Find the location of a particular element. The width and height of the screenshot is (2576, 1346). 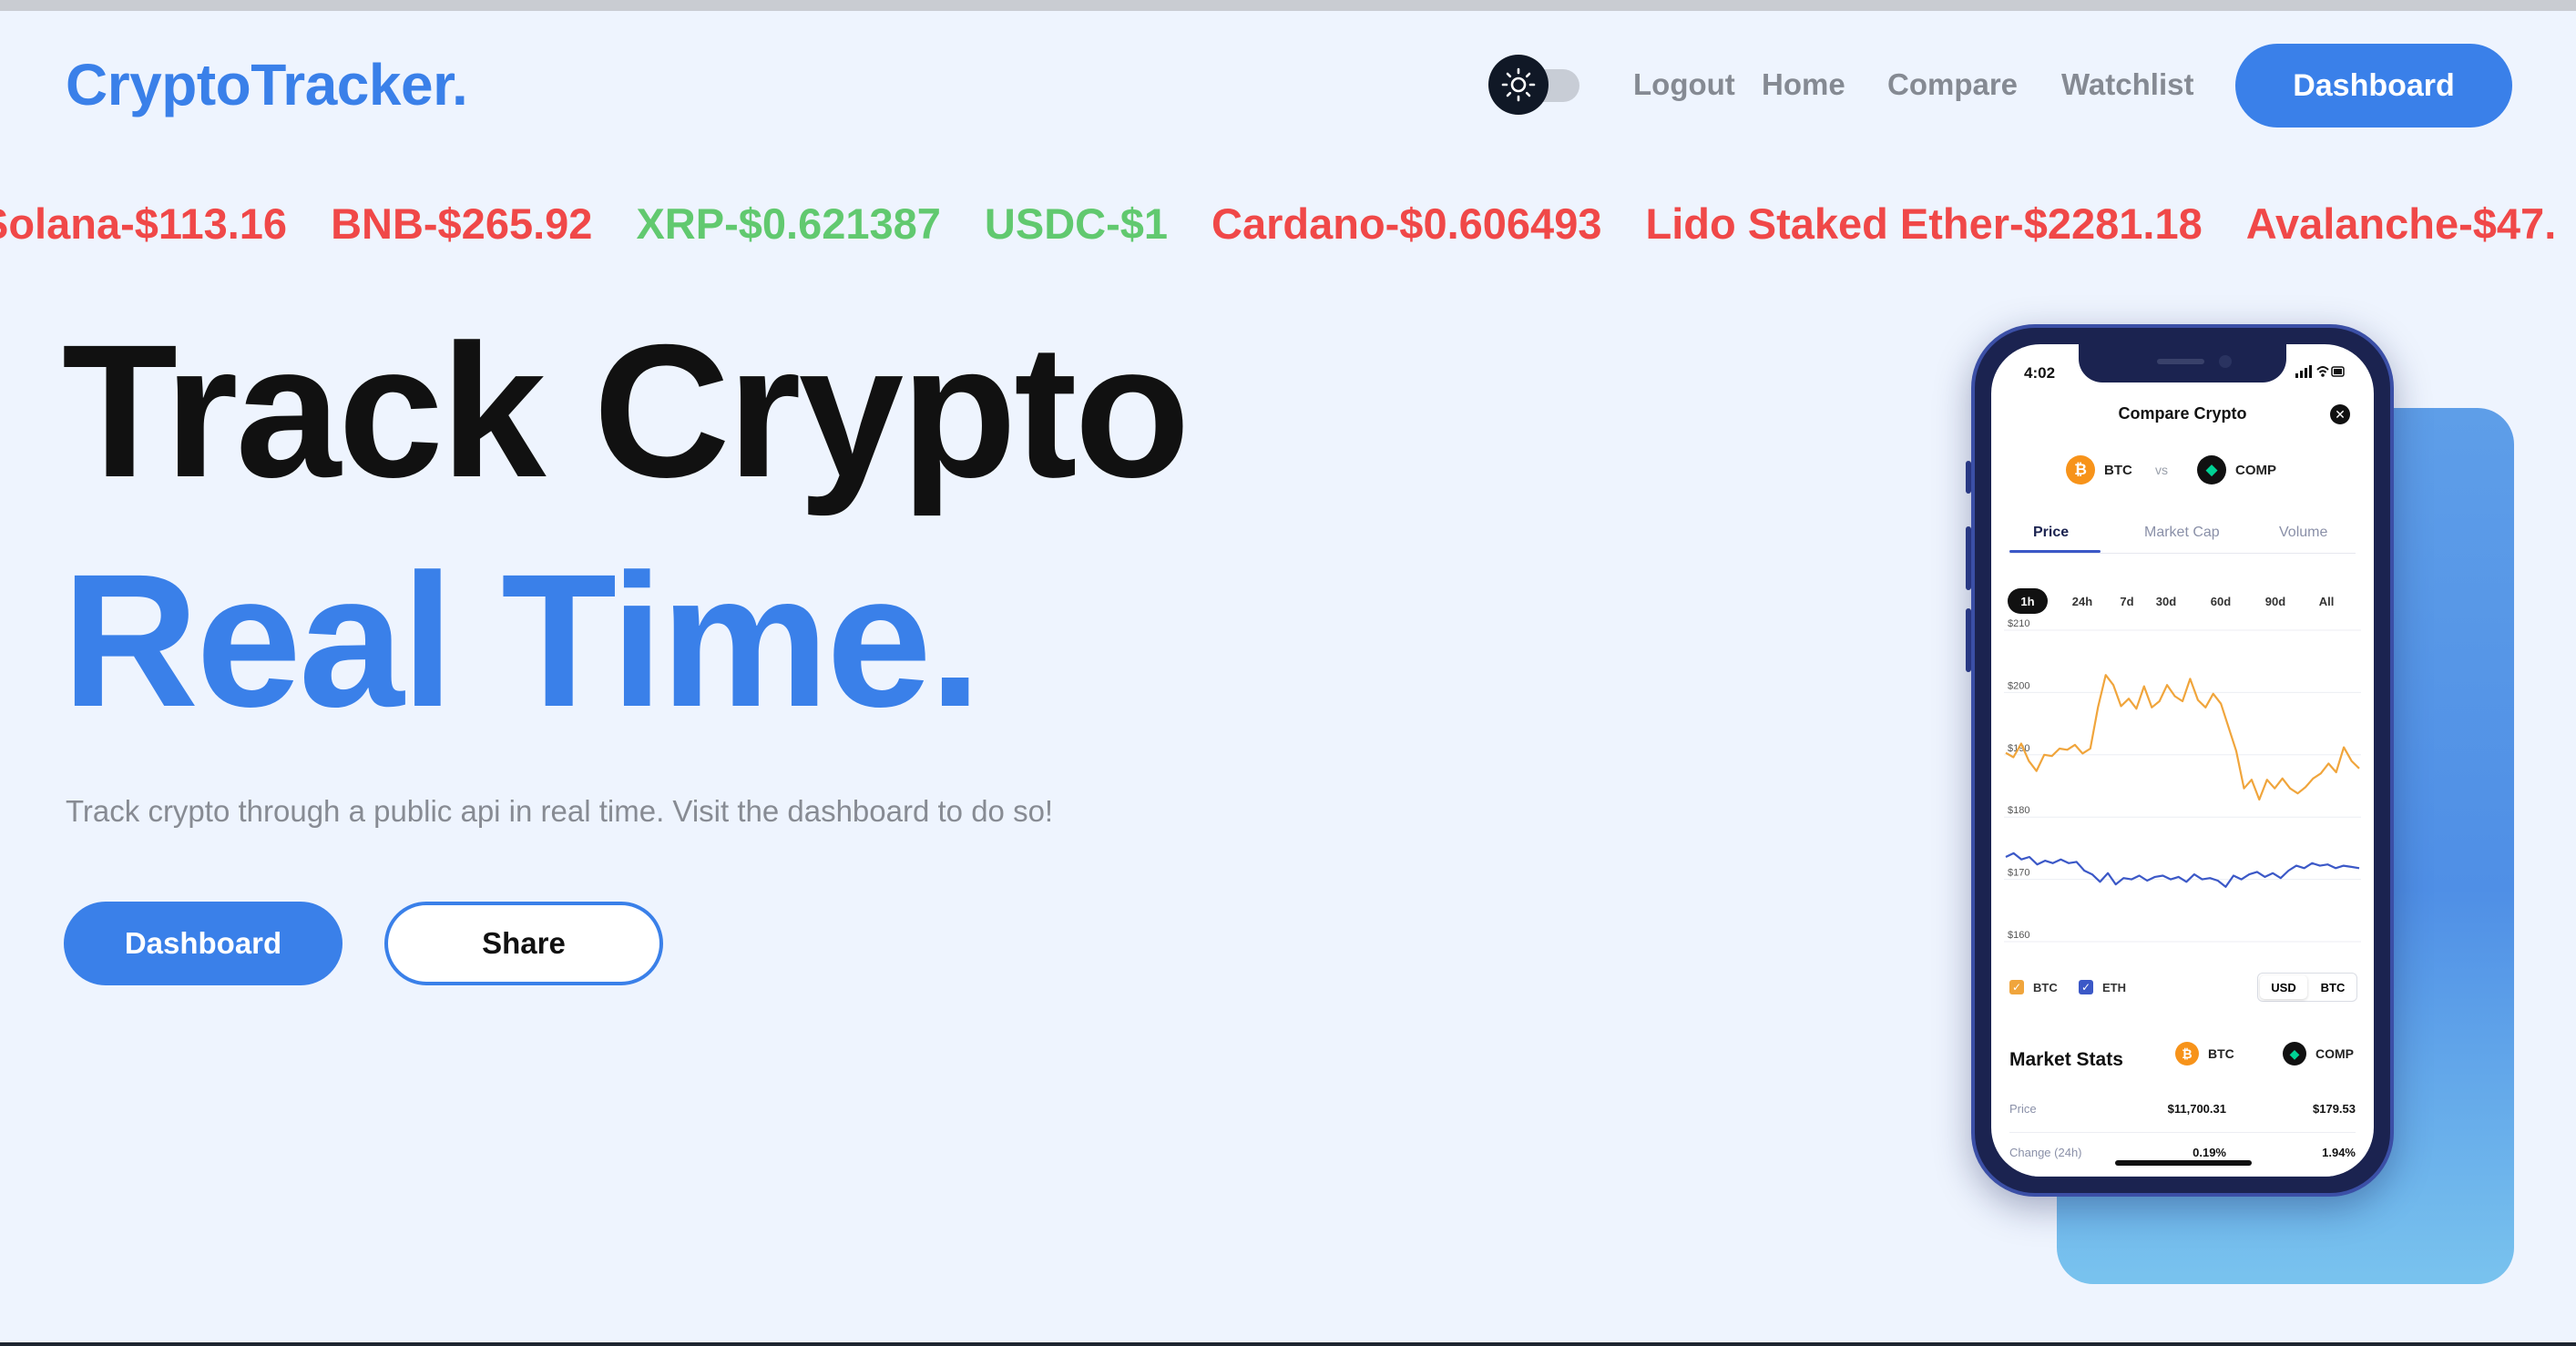

phone-notch is located at coordinates (2182, 363).